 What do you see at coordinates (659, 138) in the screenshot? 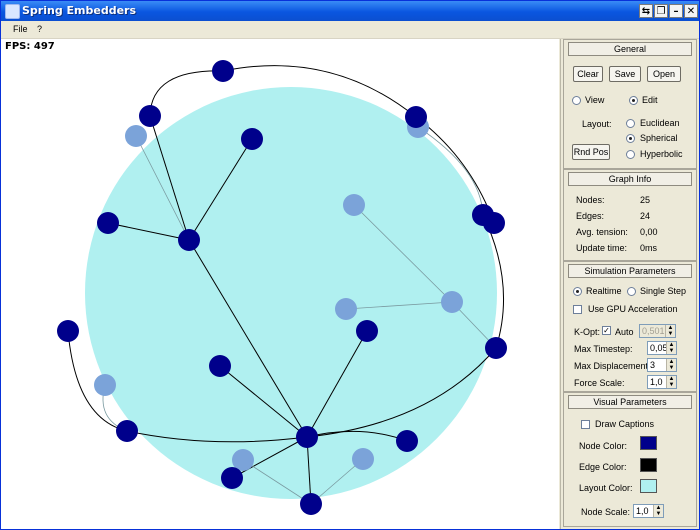
I see `spherical-label: Spherical` at bounding box center [659, 138].